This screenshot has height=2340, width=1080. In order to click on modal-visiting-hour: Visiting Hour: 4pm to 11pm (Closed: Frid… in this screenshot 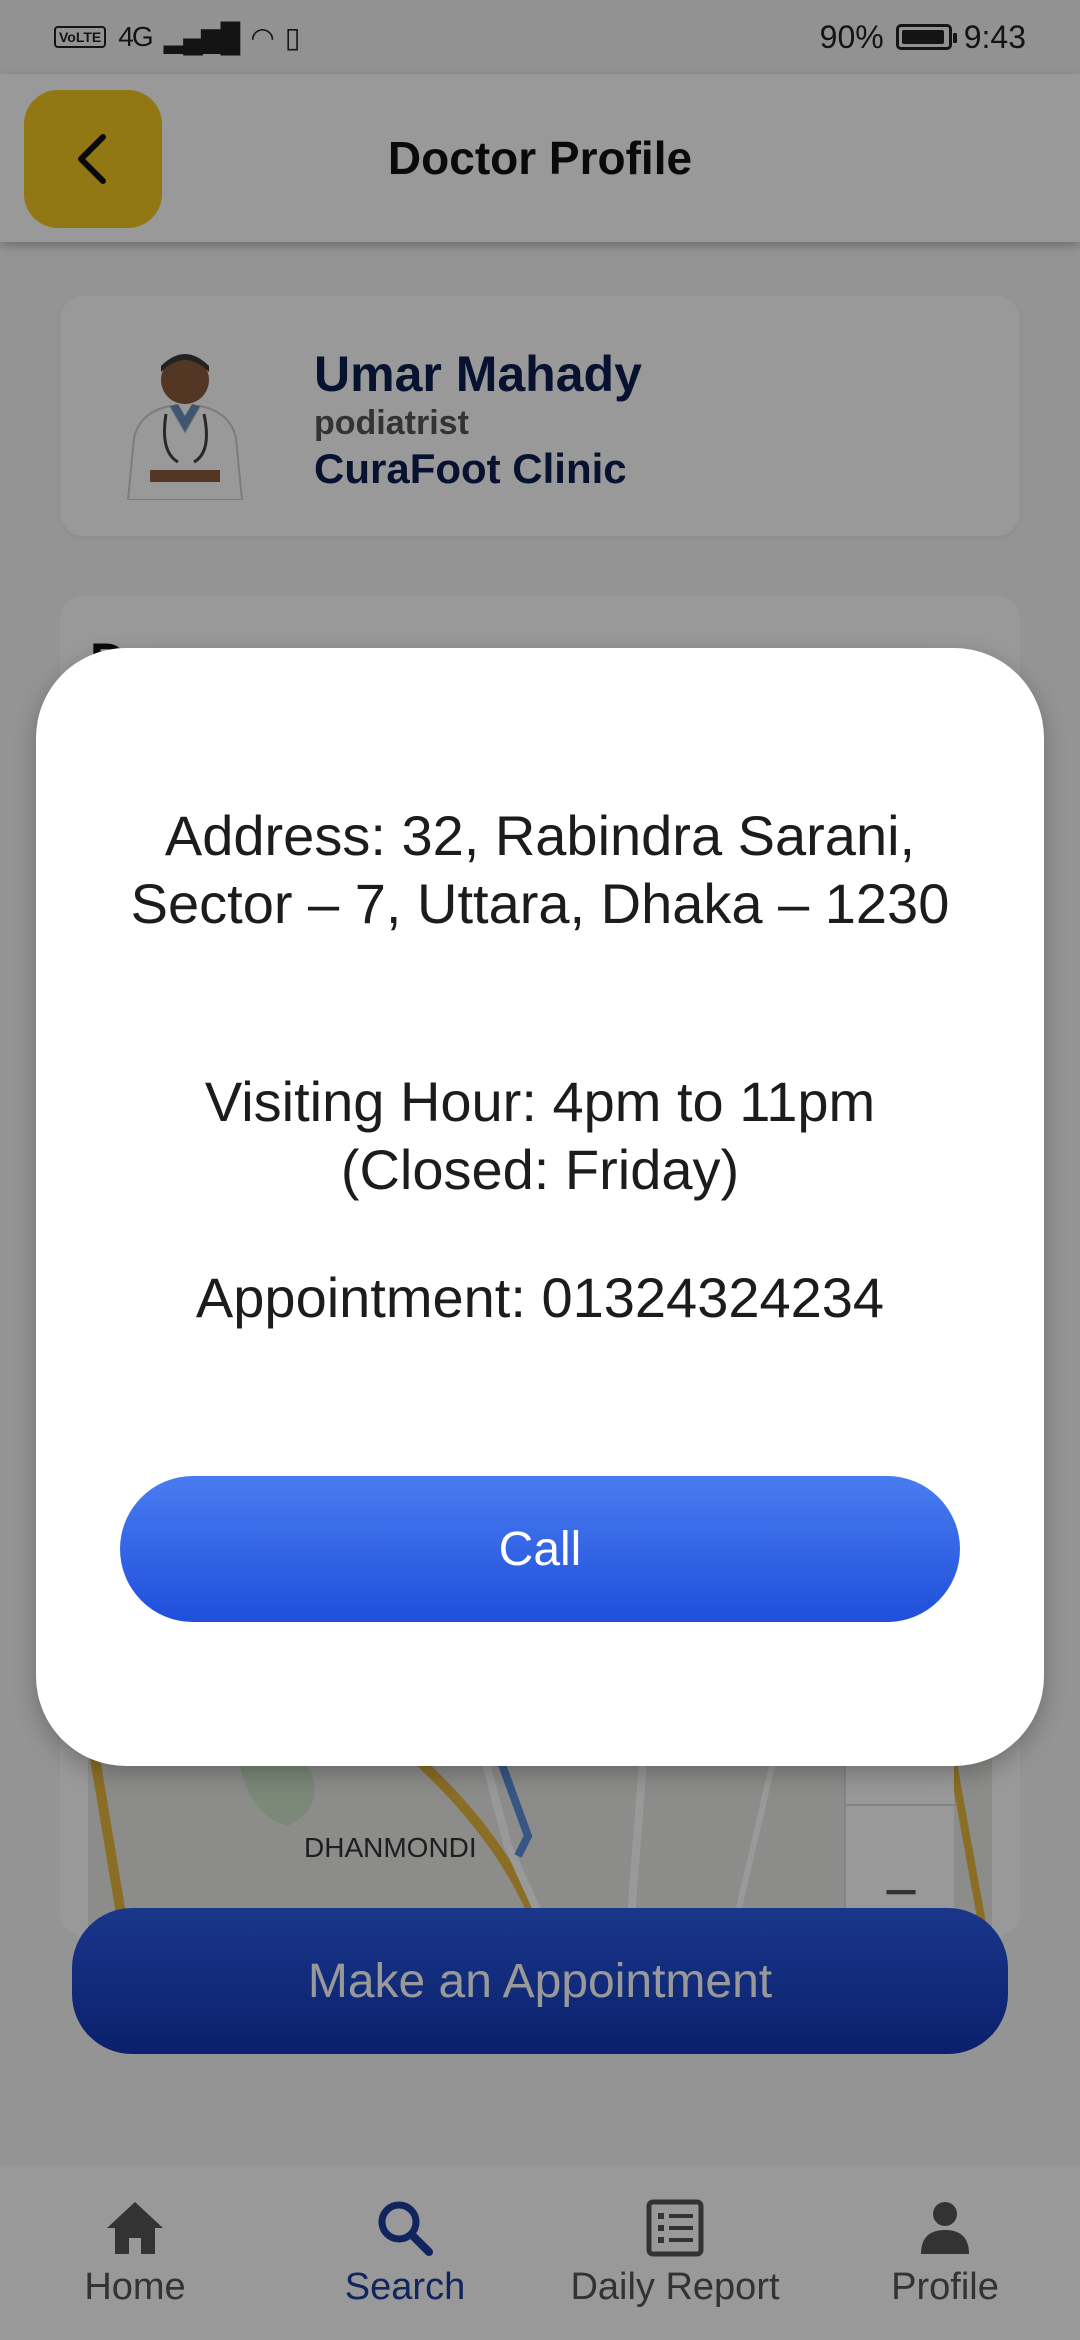, I will do `click(540, 1135)`.